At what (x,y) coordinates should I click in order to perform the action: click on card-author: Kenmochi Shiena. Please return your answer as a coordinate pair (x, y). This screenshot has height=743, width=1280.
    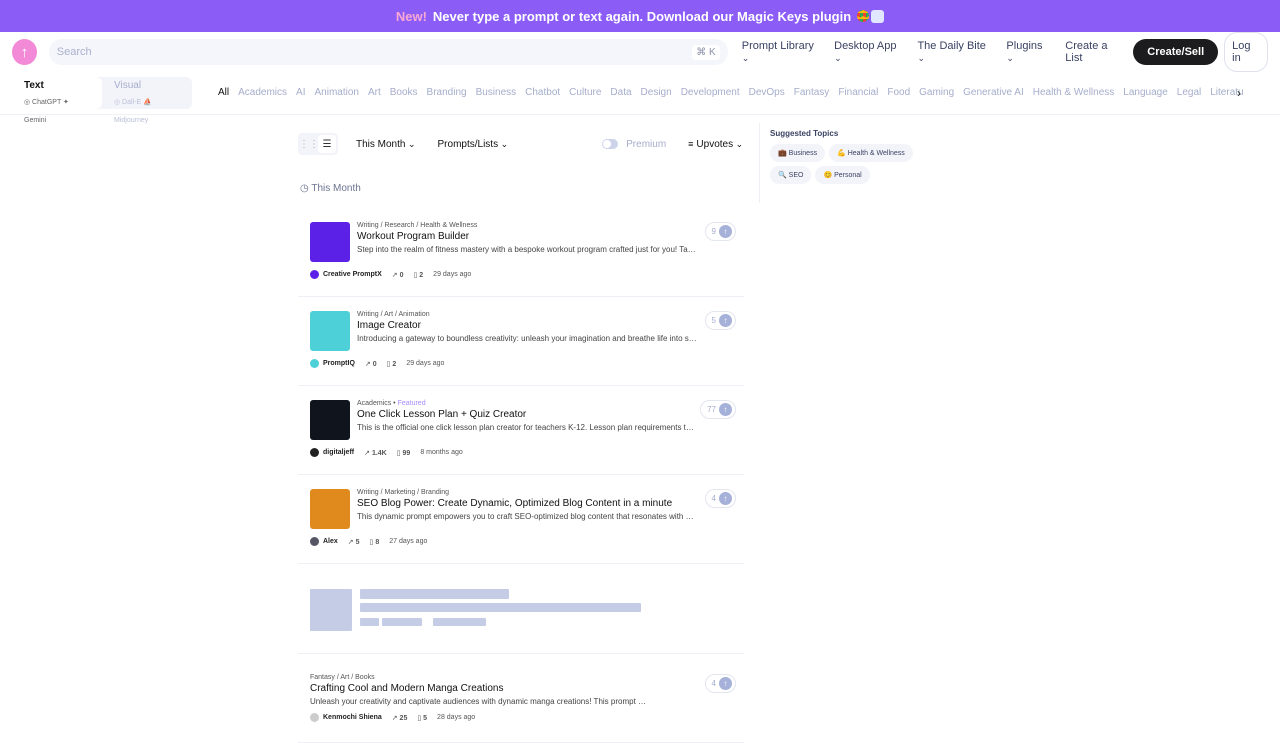
    Looking at the image, I should click on (346, 717).